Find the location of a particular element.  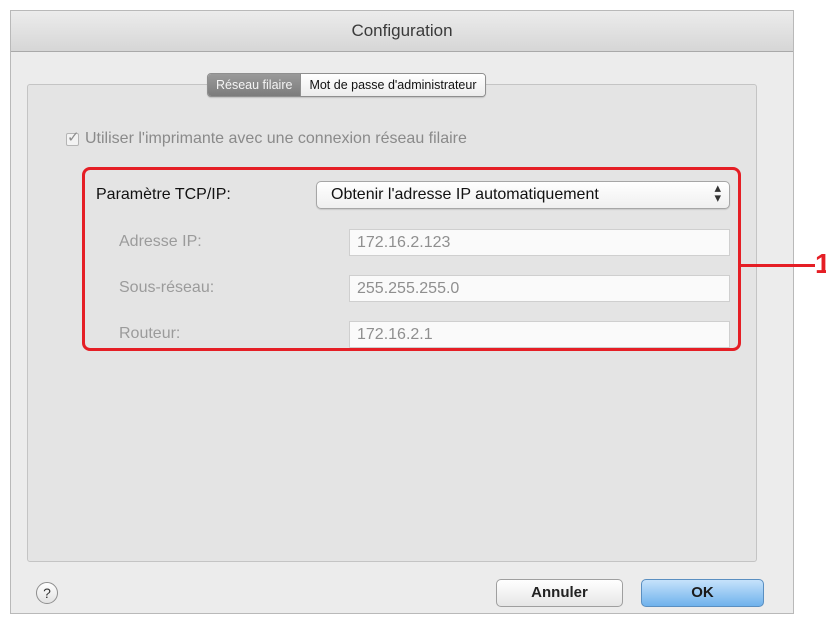

ip-address-label: Adresse IP: is located at coordinates (160, 241).